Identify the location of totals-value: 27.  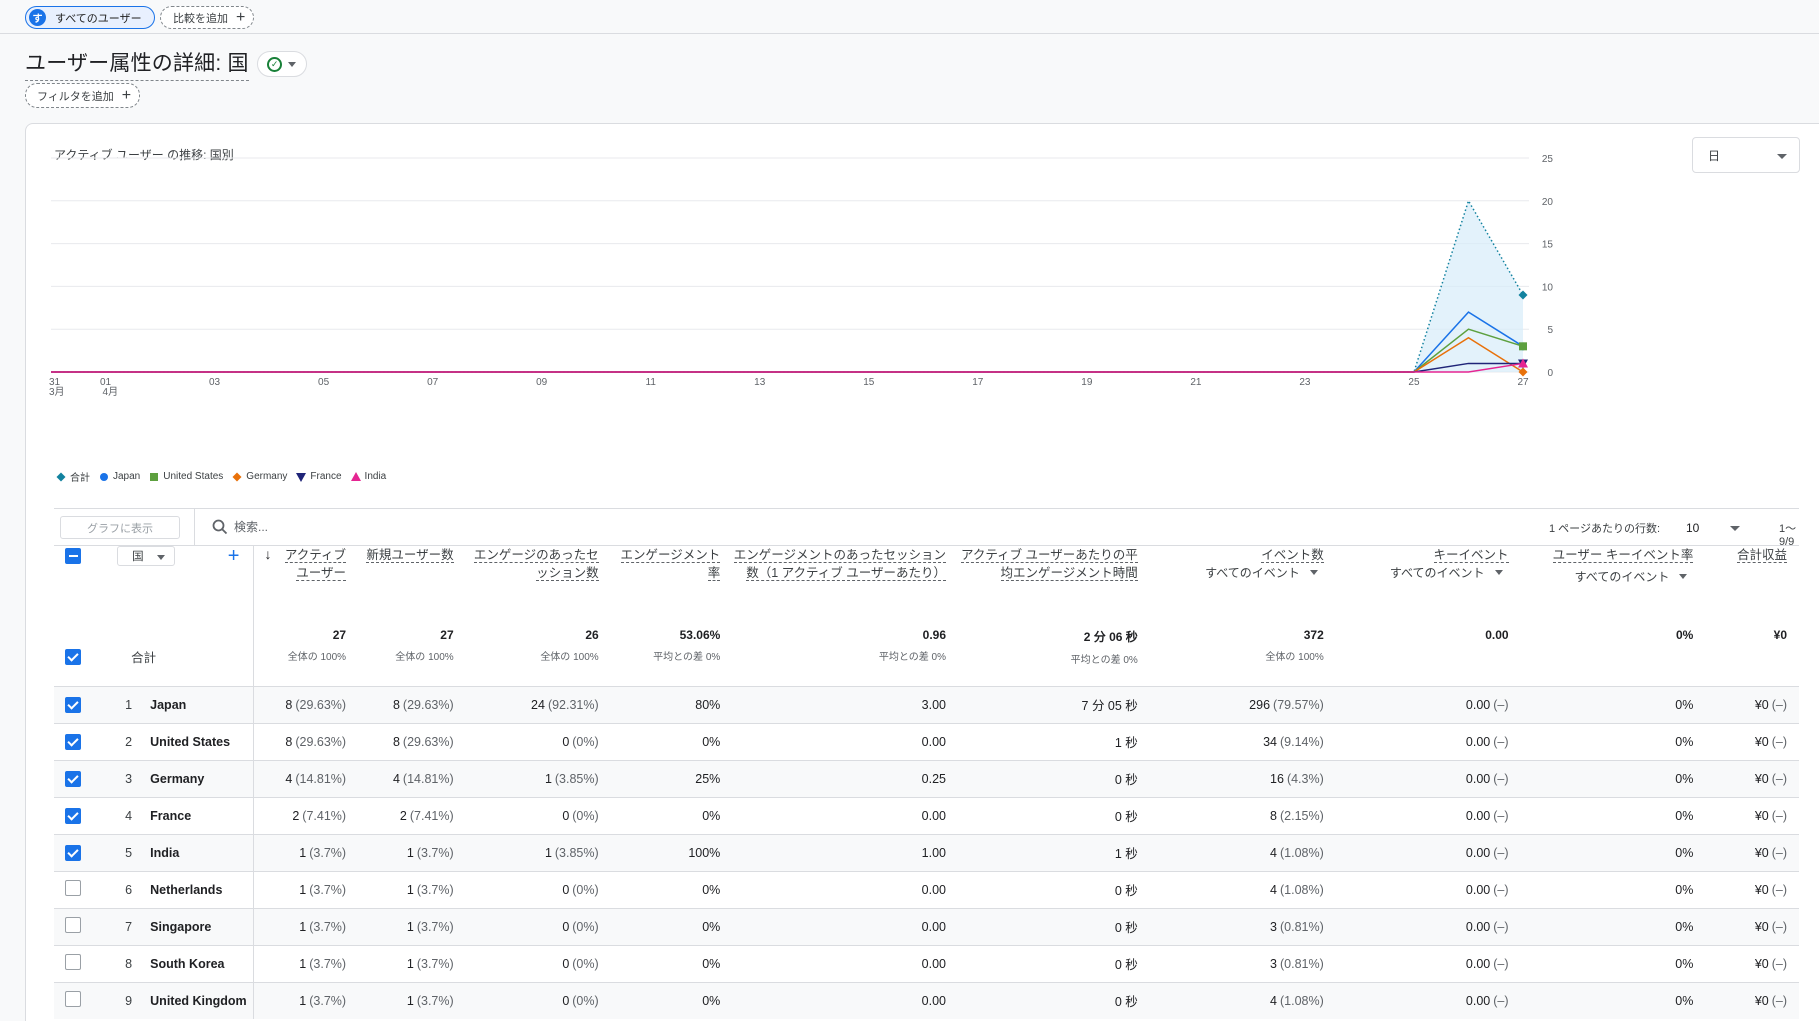
(447, 635).